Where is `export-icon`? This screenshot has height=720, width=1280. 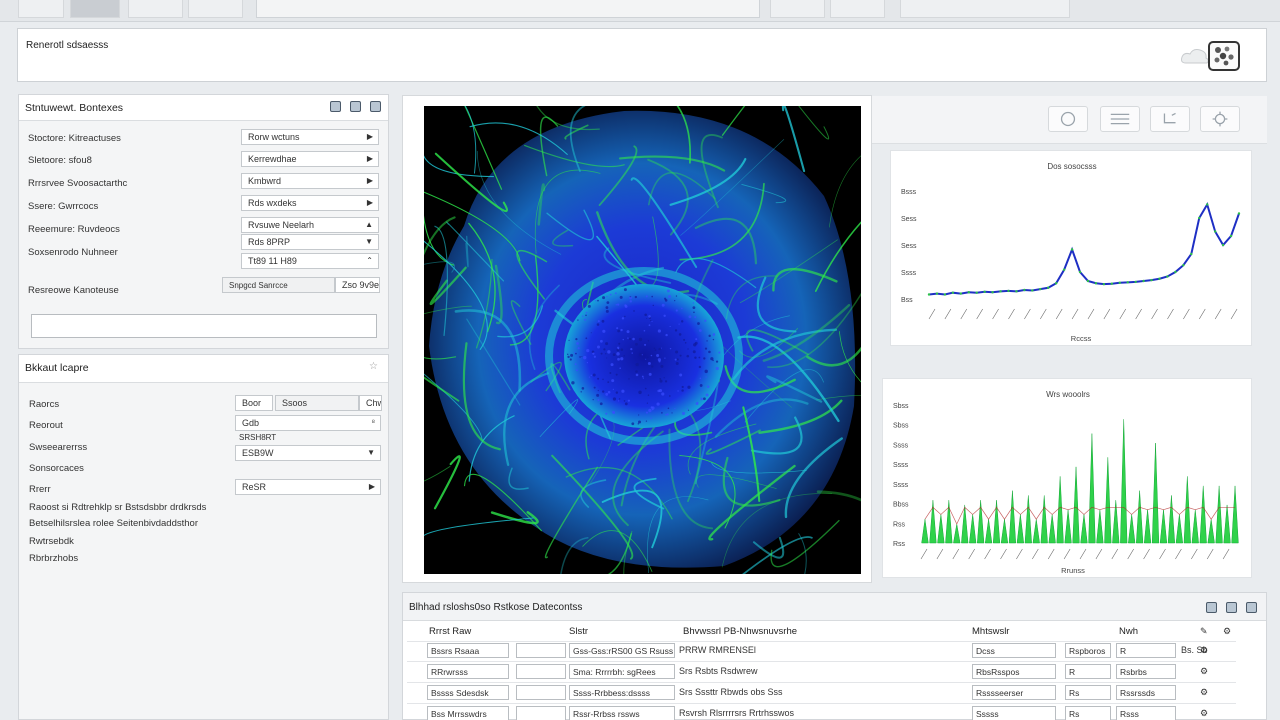 export-icon is located at coordinates (1170, 119).